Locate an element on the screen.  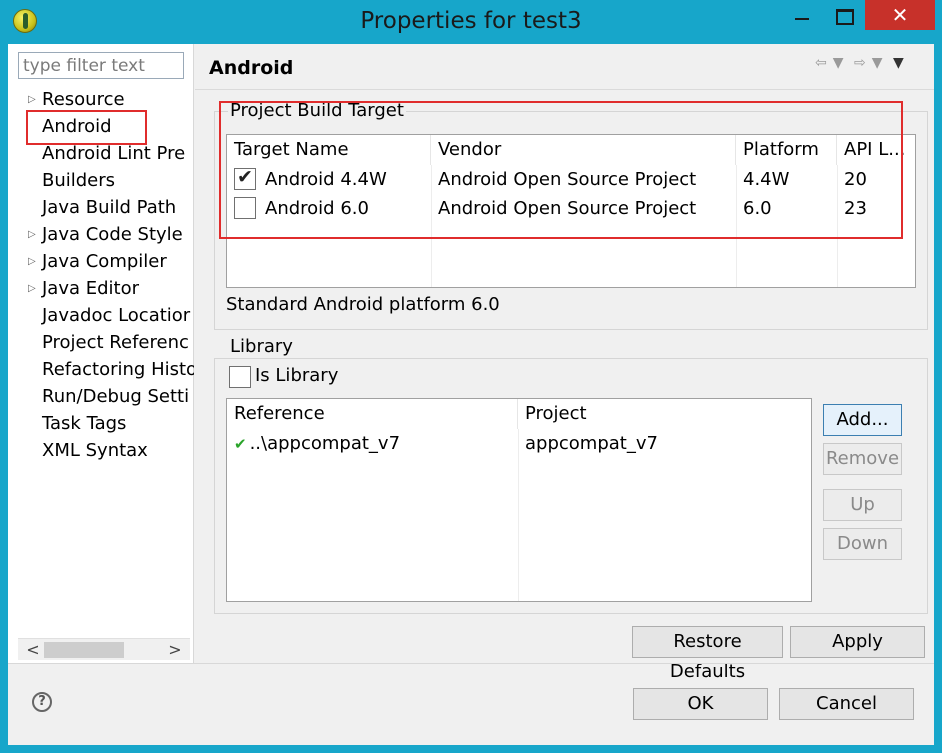
target-name-cell: Android 6.0 is located at coordinates (313, 208).